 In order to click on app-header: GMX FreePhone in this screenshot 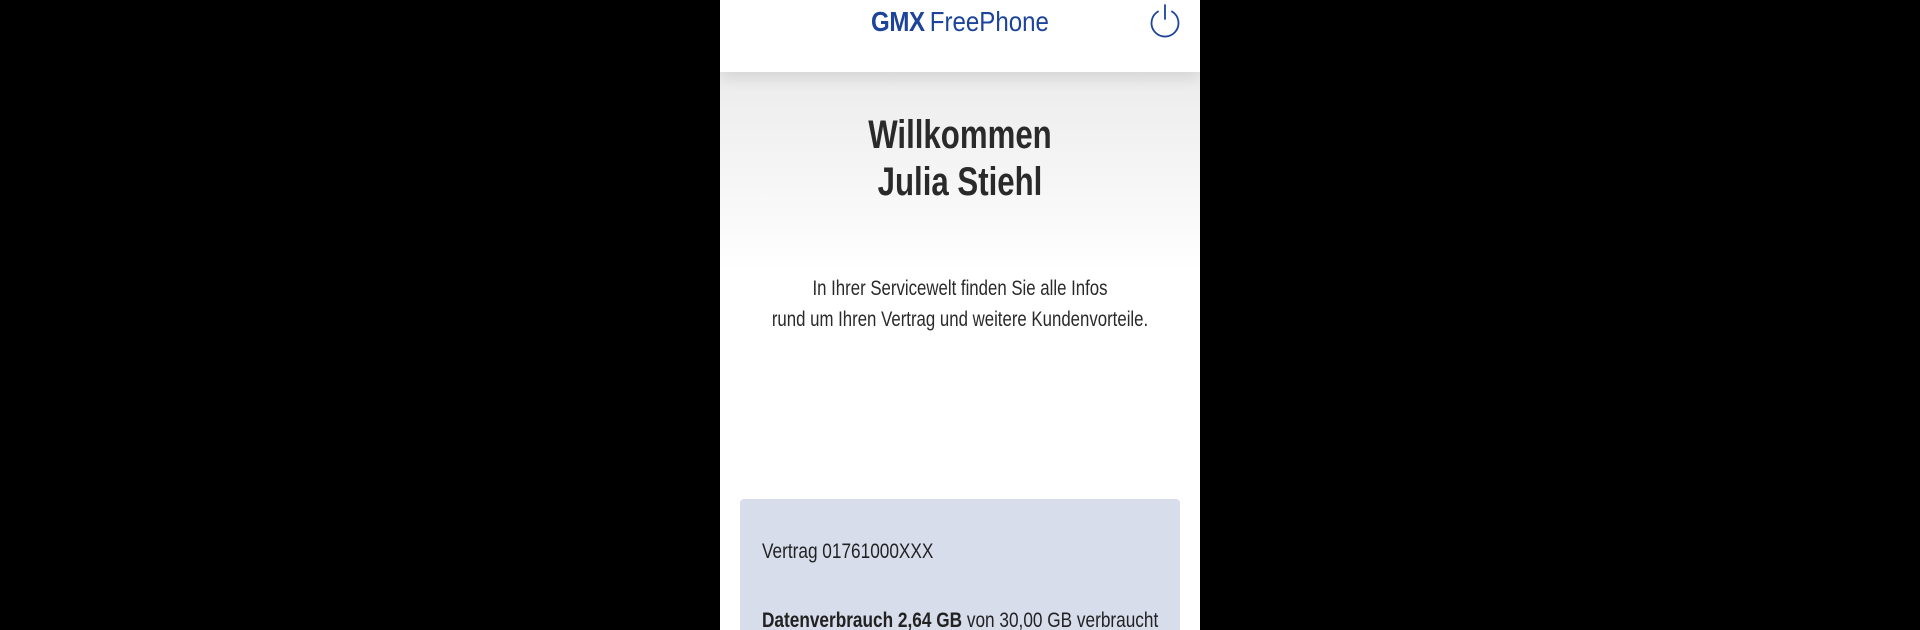, I will do `click(960, 36)`.